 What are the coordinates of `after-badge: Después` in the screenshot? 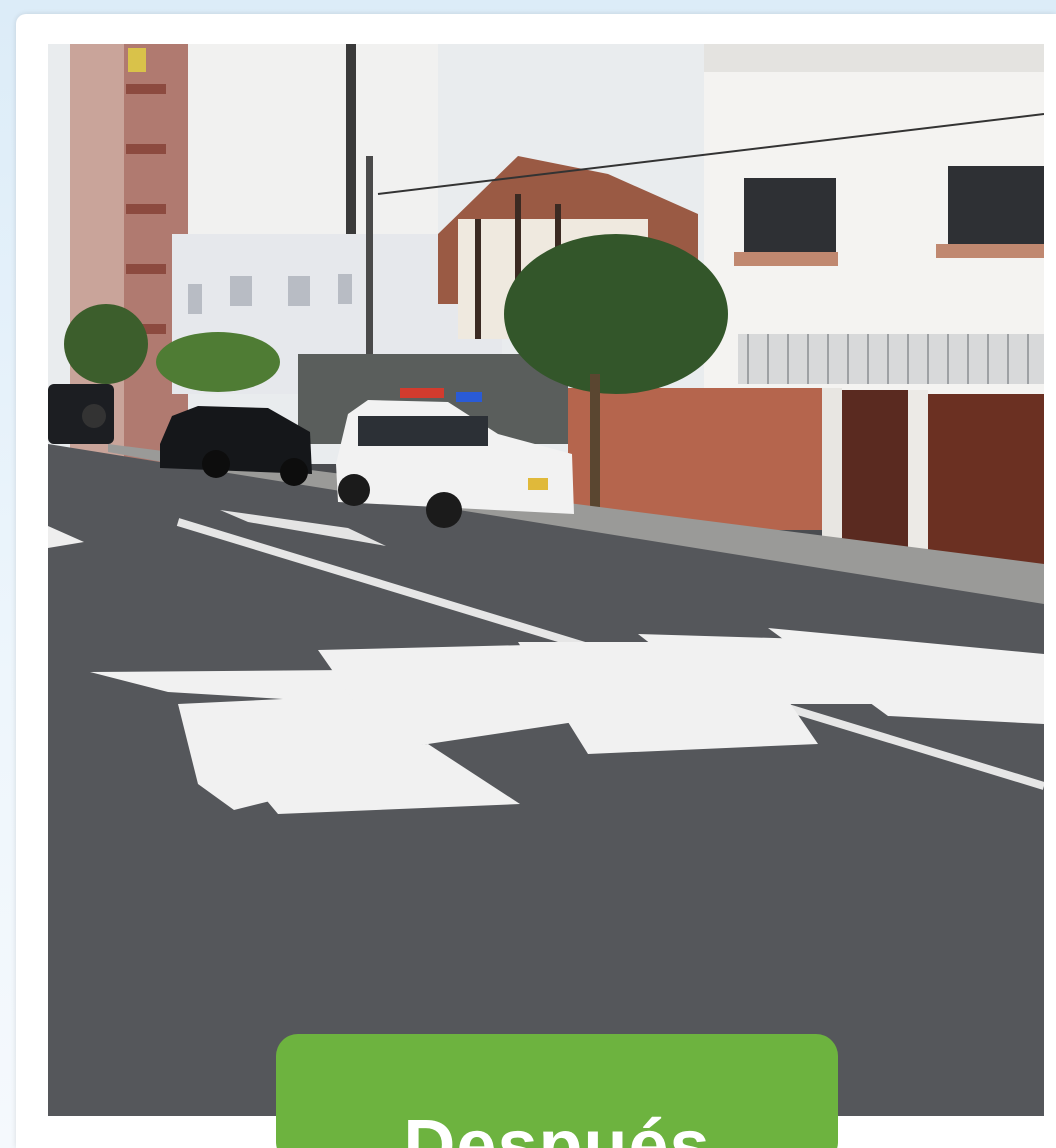 It's located at (557, 1091).